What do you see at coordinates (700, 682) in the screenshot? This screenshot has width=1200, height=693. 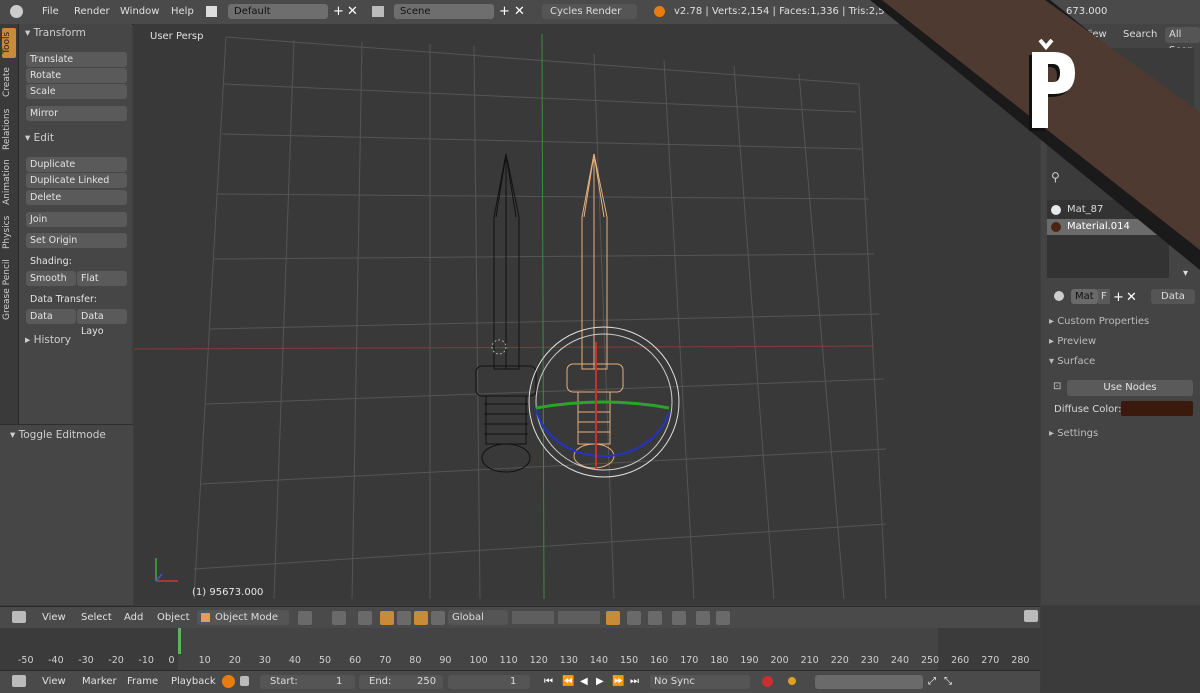 I see `sync-mode-select: No Sync` at bounding box center [700, 682].